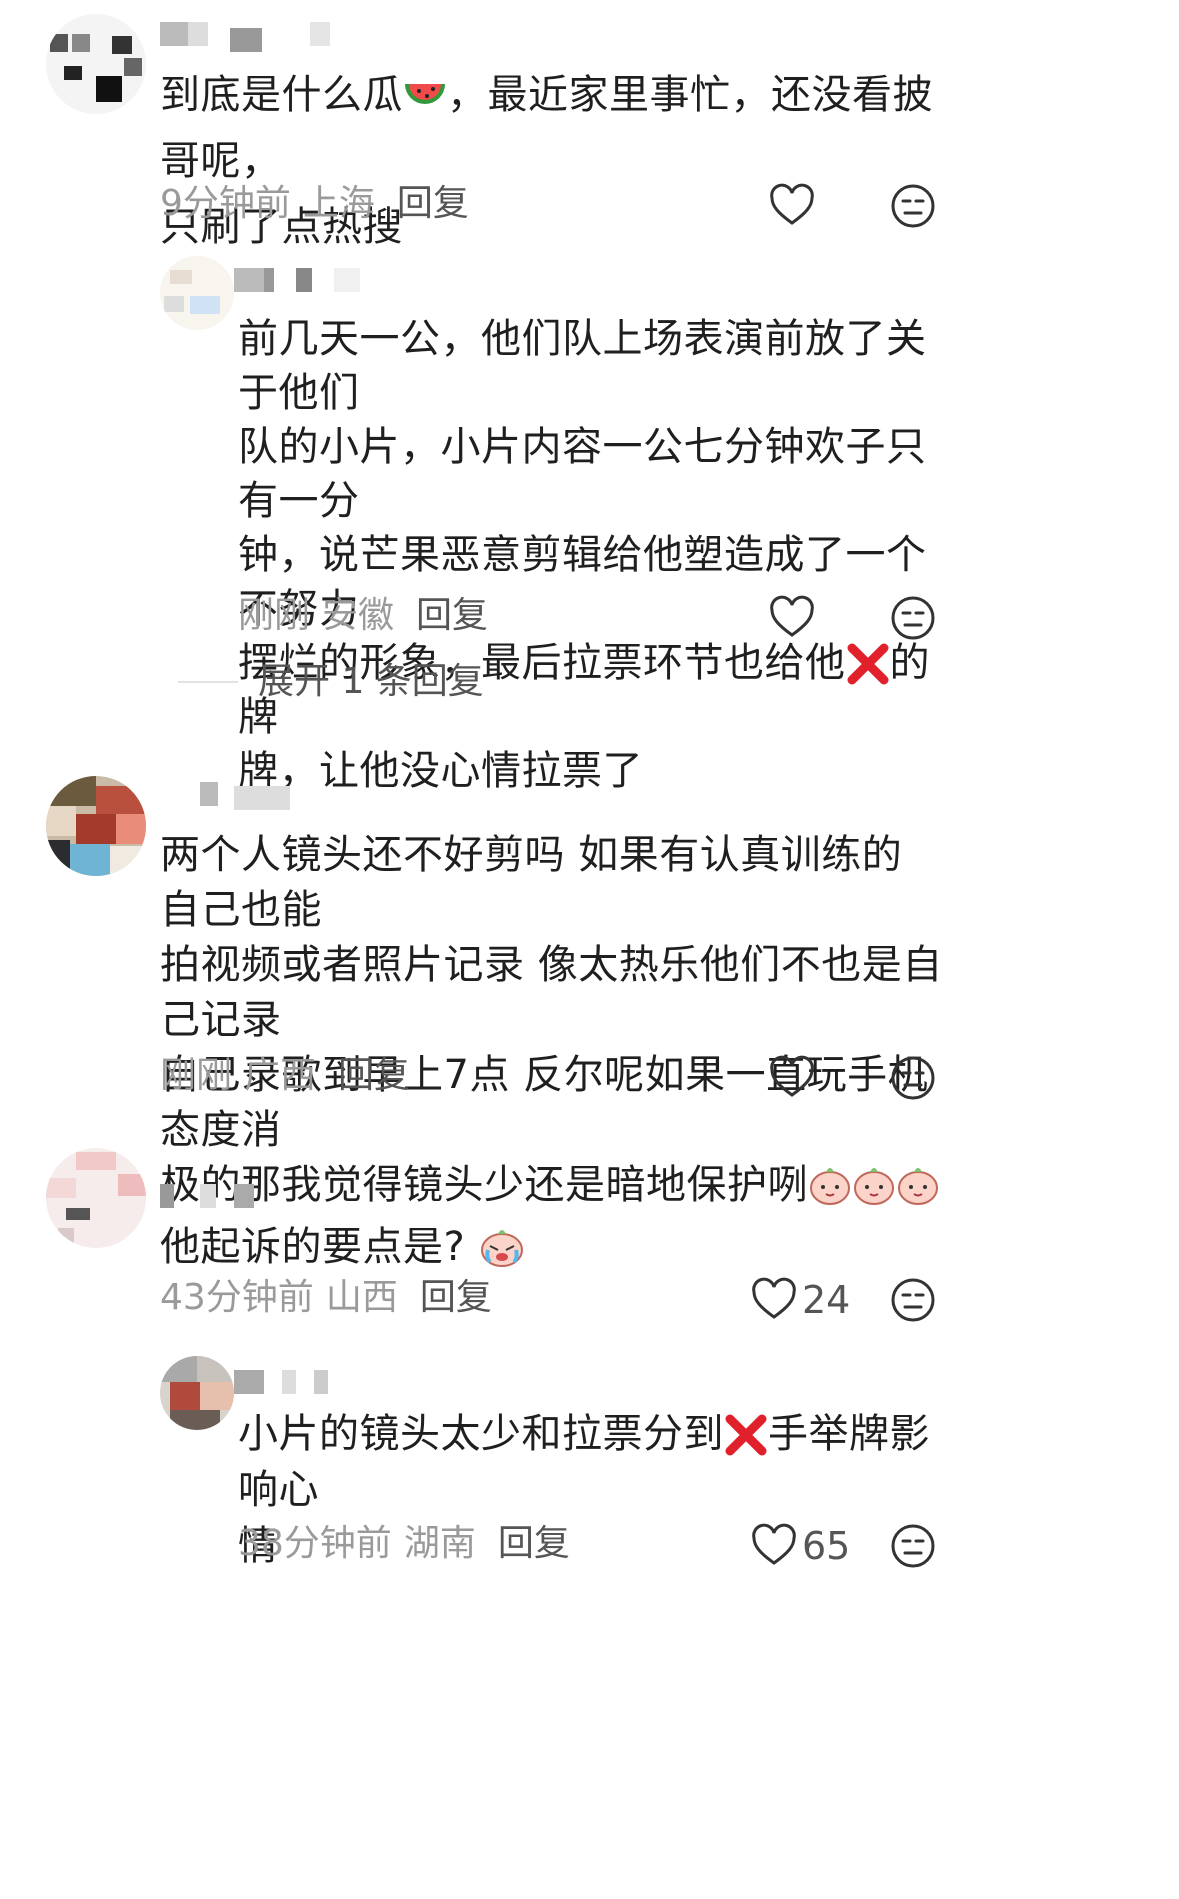 The height and width of the screenshot is (1899, 1179). What do you see at coordinates (560, 1247) in the screenshot?
I see `comment-text: 他起诉的要点是?` at bounding box center [560, 1247].